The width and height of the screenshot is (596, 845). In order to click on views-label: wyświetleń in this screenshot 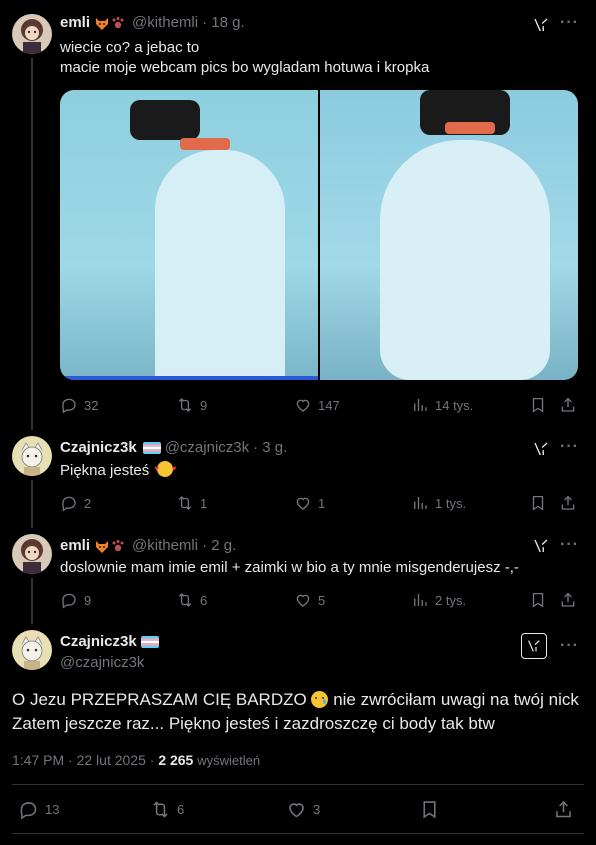, I will do `click(229, 760)`.